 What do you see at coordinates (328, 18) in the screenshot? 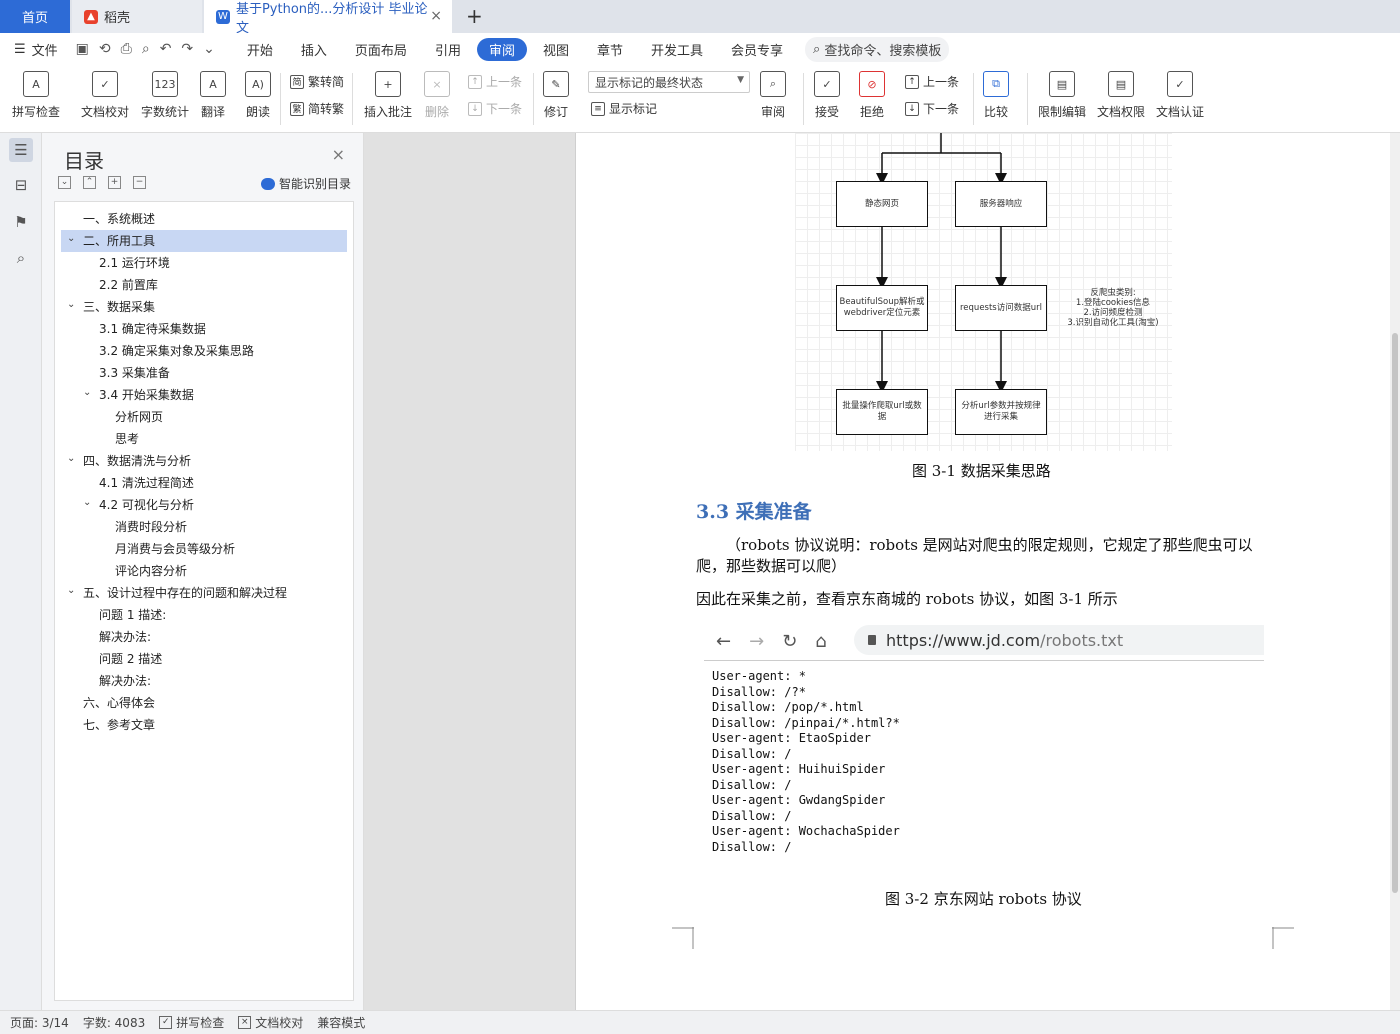
I see `tab-document: W 基于Python的...分析设计 毕业论文 ×` at bounding box center [328, 18].